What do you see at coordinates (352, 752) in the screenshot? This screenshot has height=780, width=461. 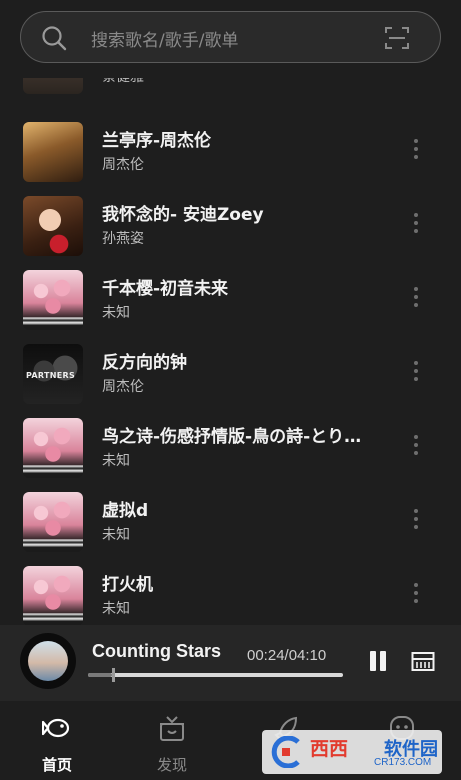 I see `watermark: 西西 软件园 CR173.COM` at bounding box center [352, 752].